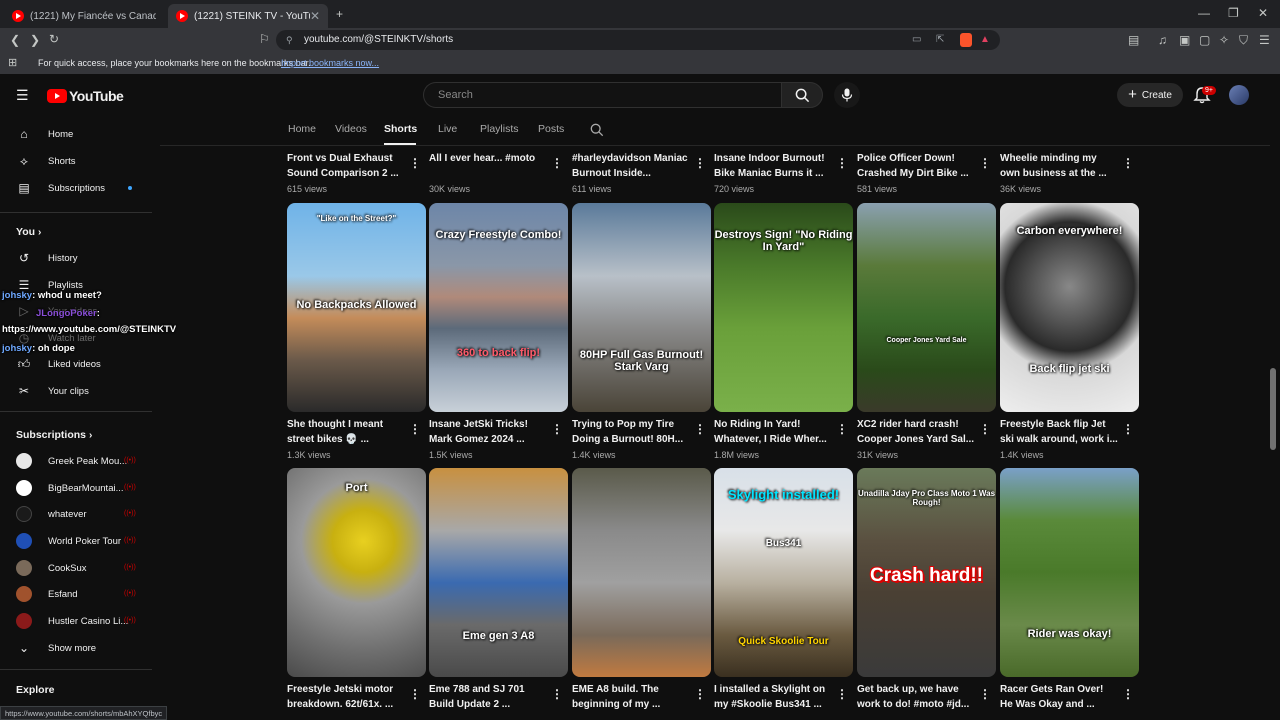 The height and width of the screenshot is (720, 1280). What do you see at coordinates (315, 16) in the screenshot?
I see `close-tab-icon: ✕` at bounding box center [315, 16].